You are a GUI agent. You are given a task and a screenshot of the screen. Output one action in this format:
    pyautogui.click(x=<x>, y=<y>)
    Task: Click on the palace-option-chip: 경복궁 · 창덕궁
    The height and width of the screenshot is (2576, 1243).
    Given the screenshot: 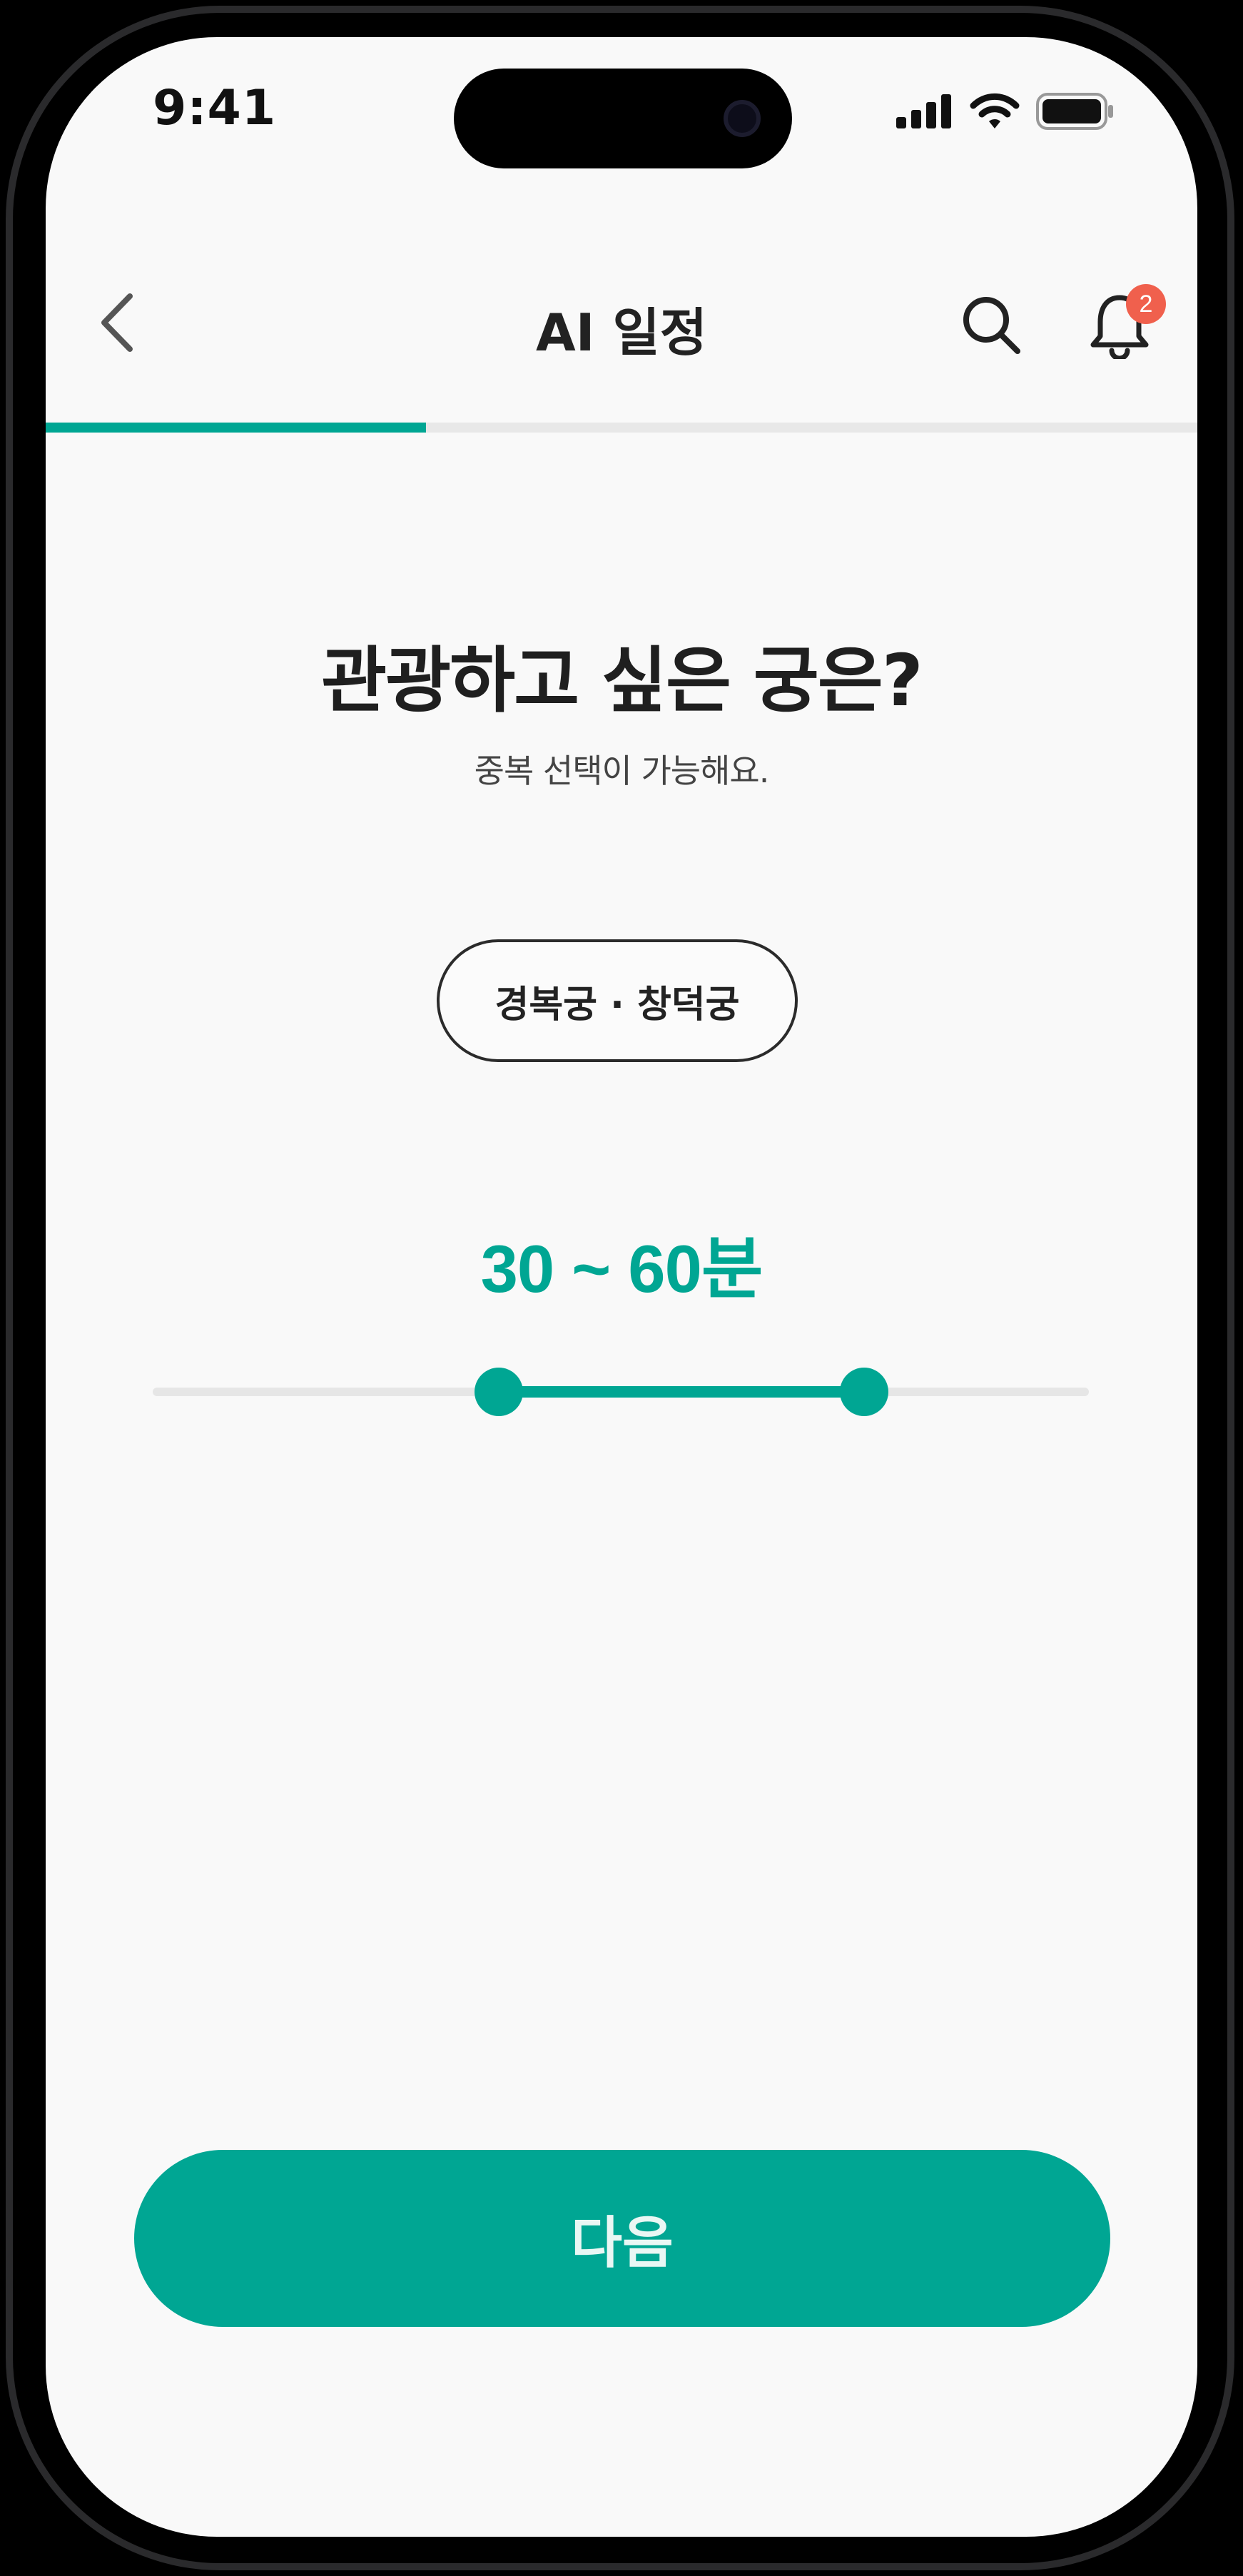 What is the action you would take?
    pyautogui.click(x=617, y=1000)
    